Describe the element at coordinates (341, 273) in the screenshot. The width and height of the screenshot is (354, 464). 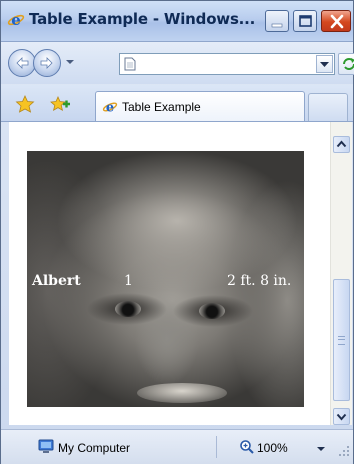
I see `vertical-scrollbar` at that location.